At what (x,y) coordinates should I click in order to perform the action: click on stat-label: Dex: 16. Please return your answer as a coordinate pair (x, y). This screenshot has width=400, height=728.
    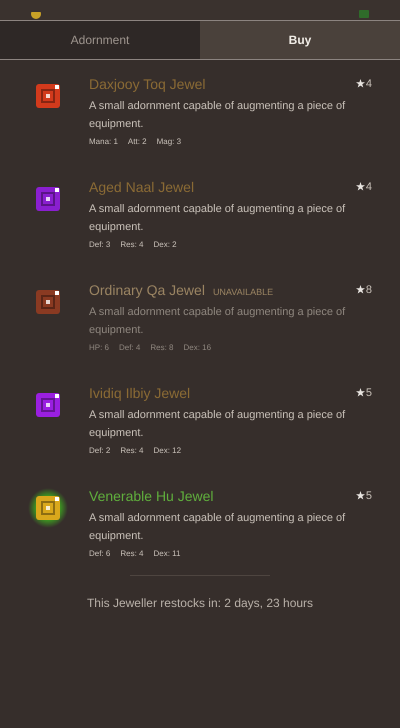
    Looking at the image, I should click on (197, 348).